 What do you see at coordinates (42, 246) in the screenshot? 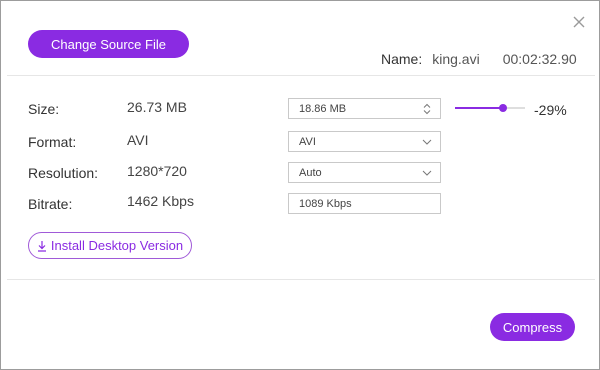
I see `download-icon` at bounding box center [42, 246].